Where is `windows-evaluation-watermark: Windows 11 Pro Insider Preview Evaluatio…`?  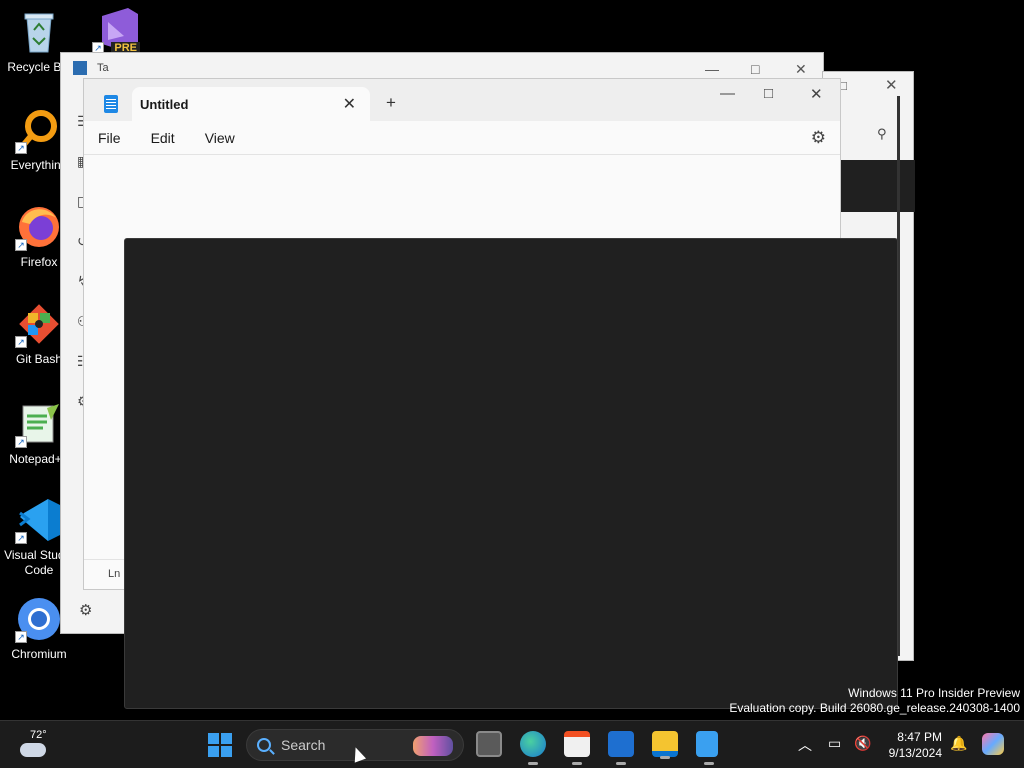 windows-evaluation-watermark: Windows 11 Pro Insider Preview Evaluatio… is located at coordinates (874, 701).